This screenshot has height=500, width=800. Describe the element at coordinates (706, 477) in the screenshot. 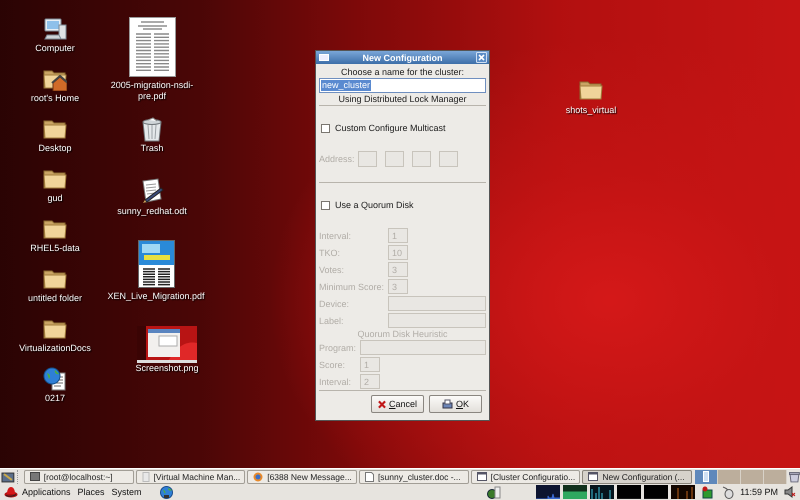

I see `workspace-button` at that location.